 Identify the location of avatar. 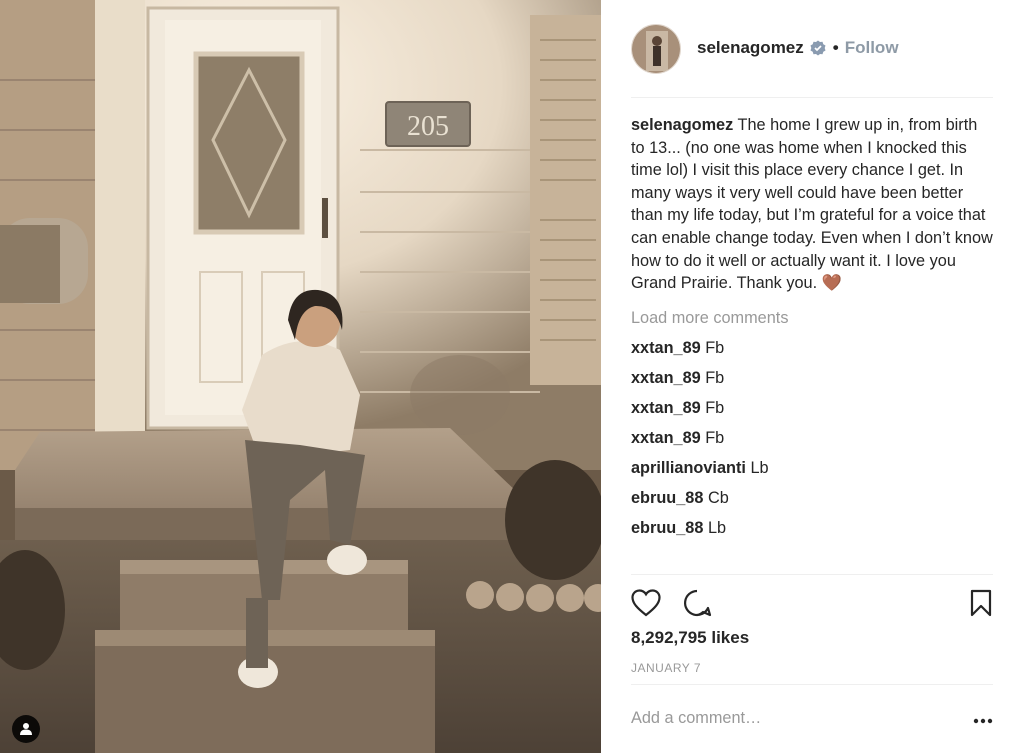
(656, 49).